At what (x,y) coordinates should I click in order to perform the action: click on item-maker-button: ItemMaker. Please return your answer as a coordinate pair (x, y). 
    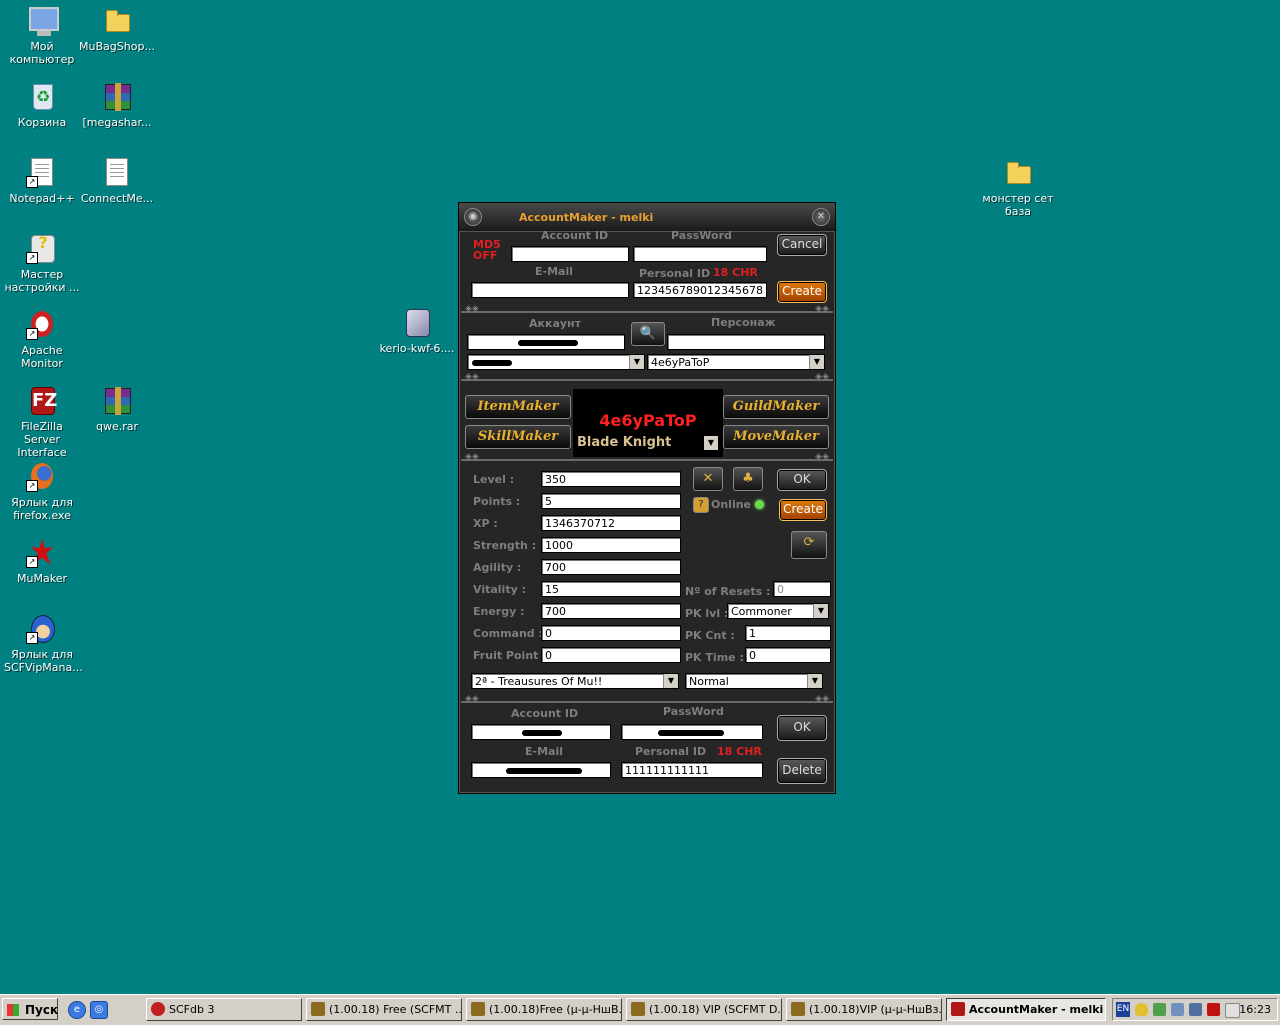
    Looking at the image, I should click on (518, 407).